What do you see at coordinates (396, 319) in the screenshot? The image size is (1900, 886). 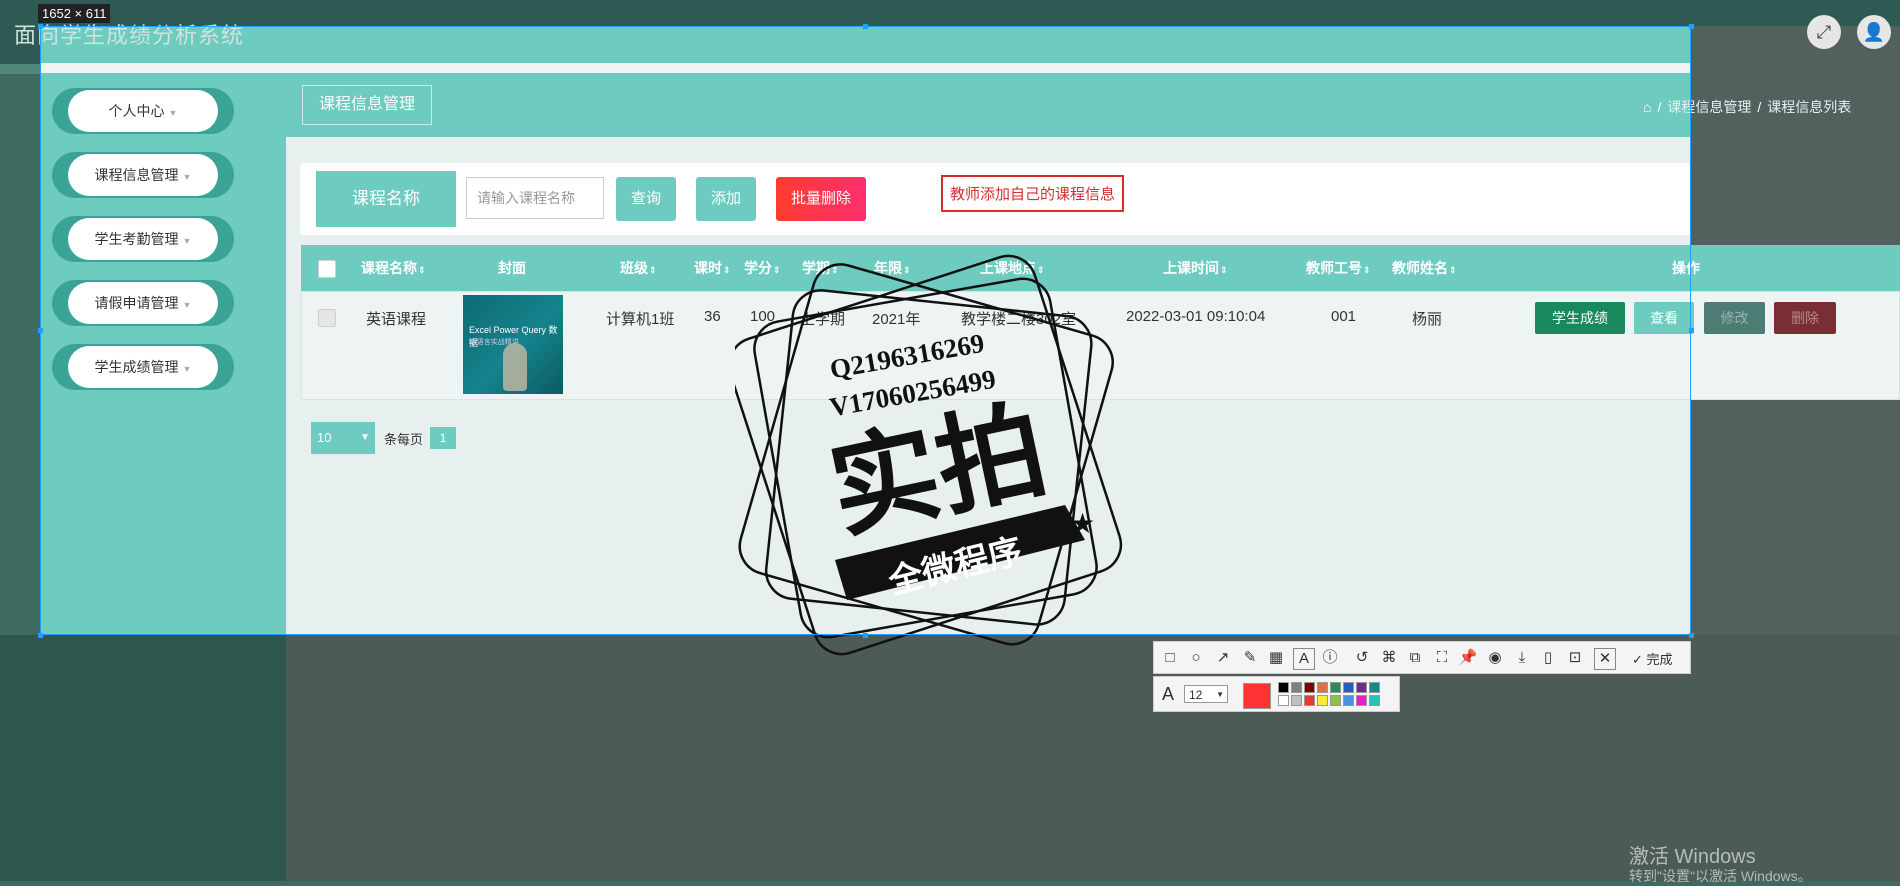 I see `cell-course: 英语课程` at bounding box center [396, 319].